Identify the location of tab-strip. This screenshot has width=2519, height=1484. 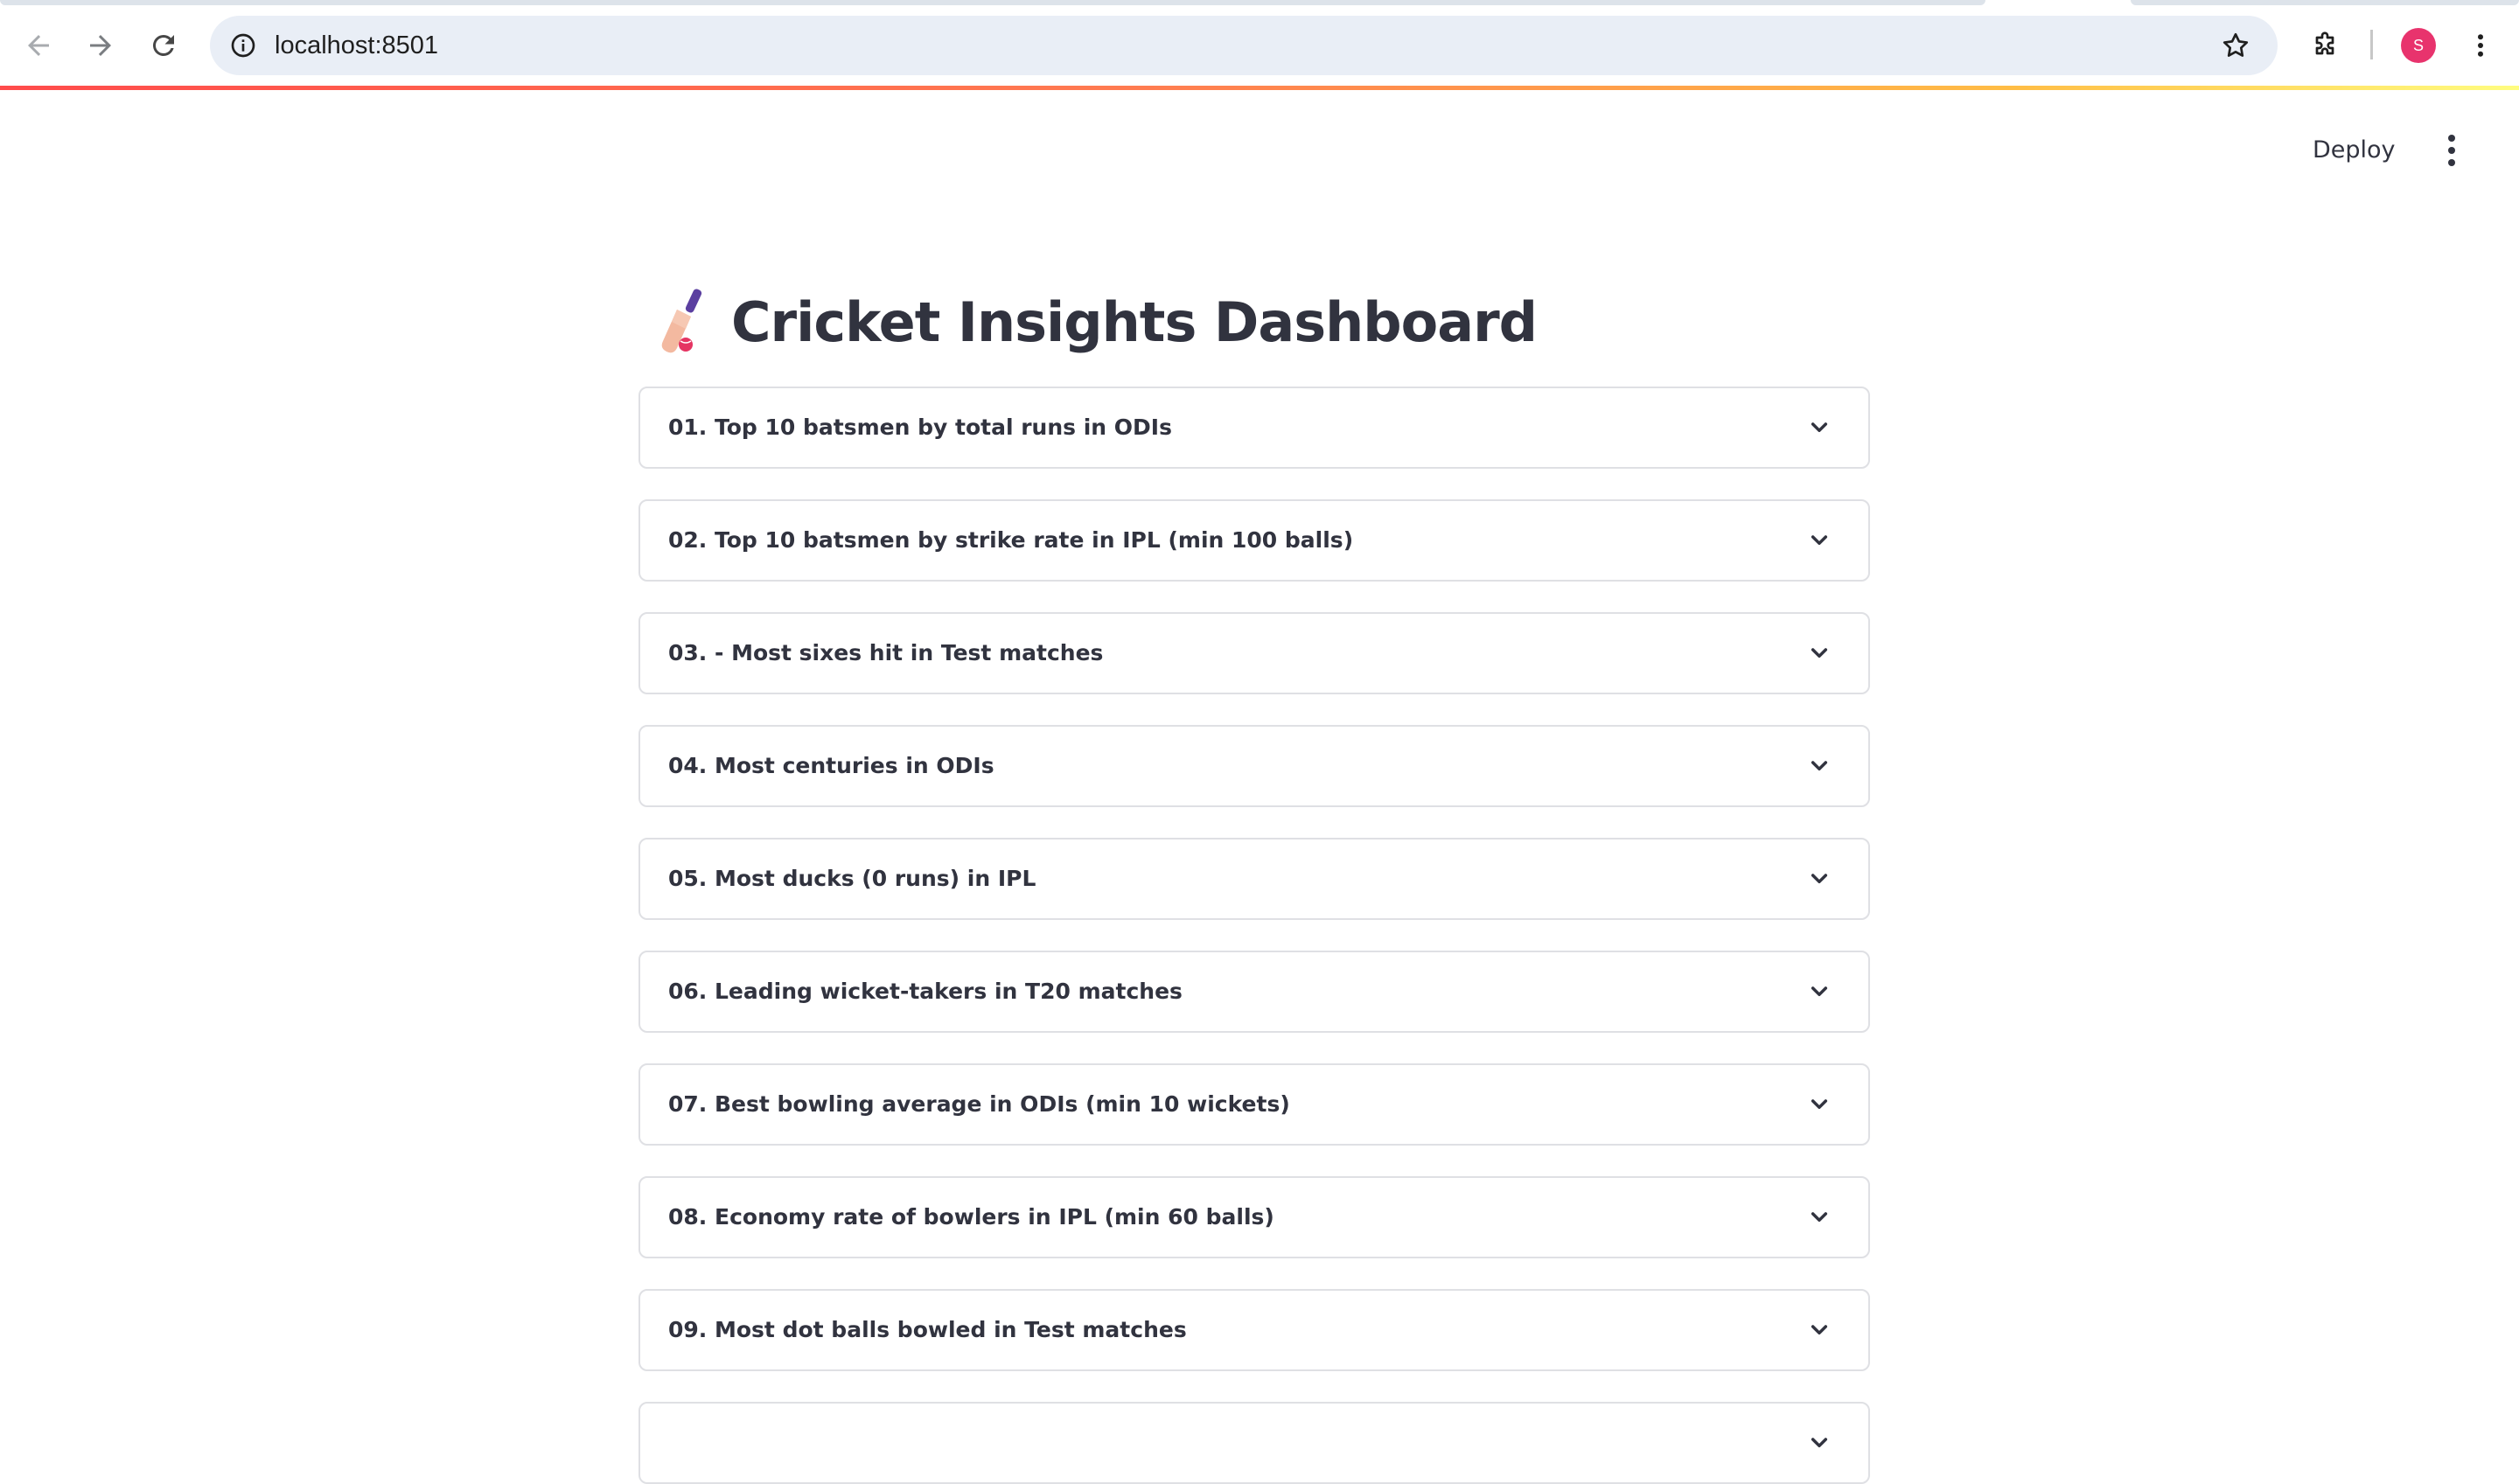
(1259, 2).